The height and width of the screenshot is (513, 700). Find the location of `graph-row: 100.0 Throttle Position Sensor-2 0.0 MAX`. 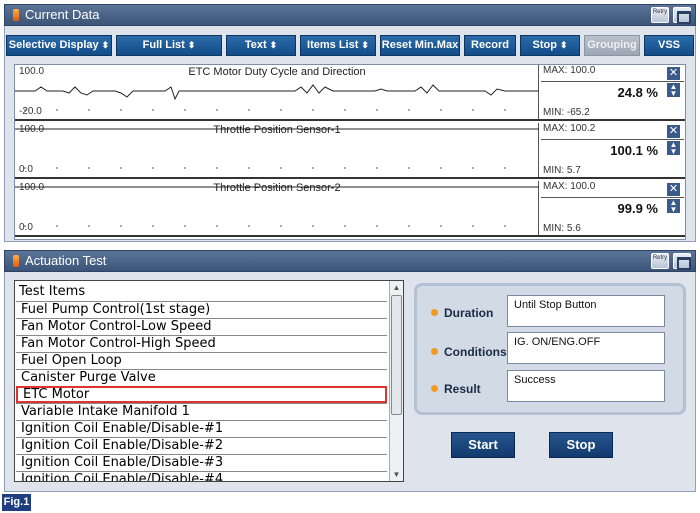

graph-row: 100.0 Throttle Position Sensor-2 0.0 MAX is located at coordinates (350, 209).